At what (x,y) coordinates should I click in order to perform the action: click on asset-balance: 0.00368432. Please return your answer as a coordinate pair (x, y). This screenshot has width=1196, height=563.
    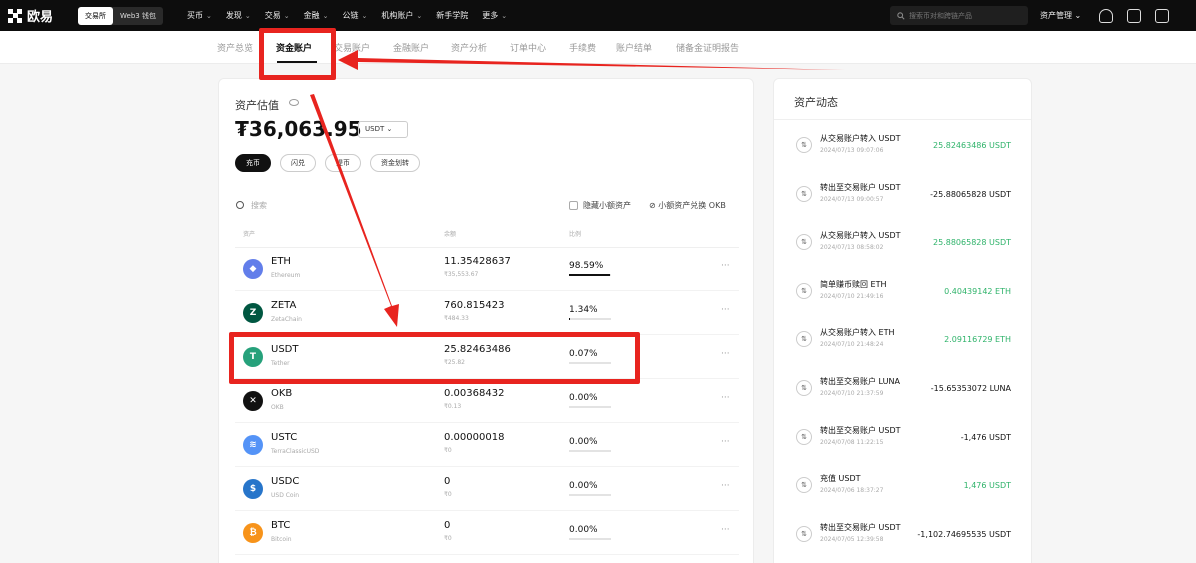
    Looking at the image, I should click on (474, 393).